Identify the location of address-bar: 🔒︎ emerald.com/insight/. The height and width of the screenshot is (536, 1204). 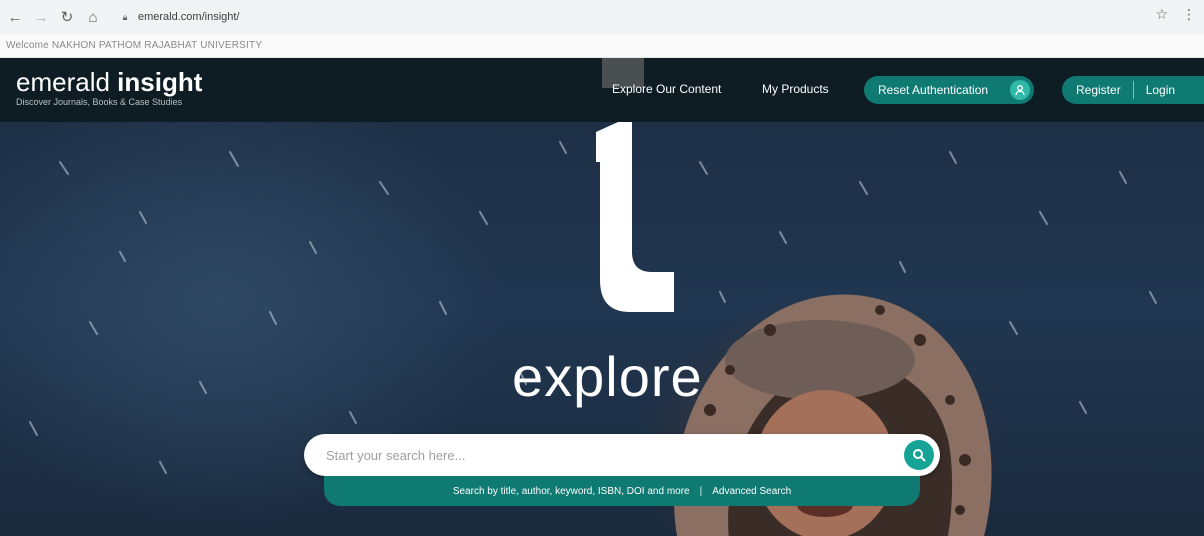
(179, 17).